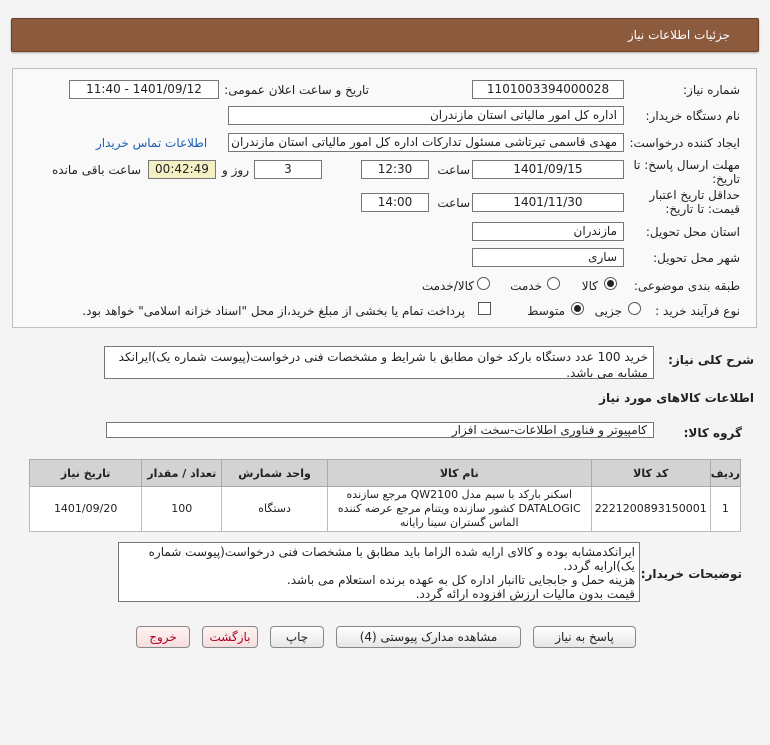 The width and height of the screenshot is (770, 745). I want to click on announce-label: تاریخ و ساعت اعلان عمومی:, so click(296, 90).